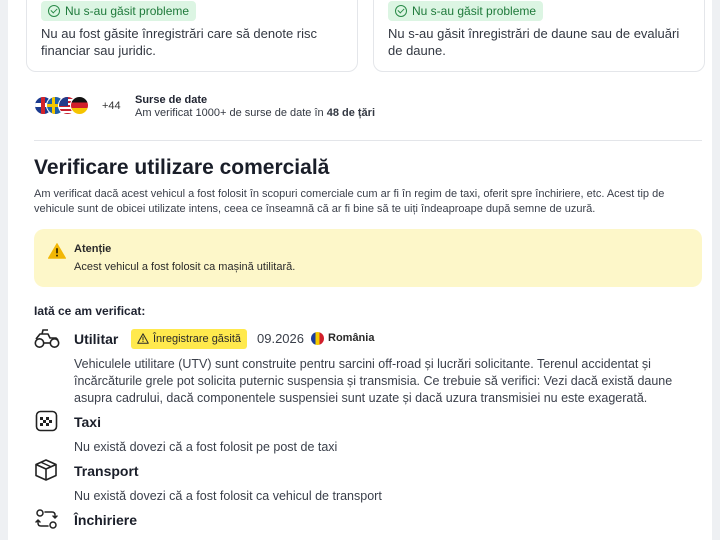 Image resolution: width=720 pixels, height=540 pixels. What do you see at coordinates (87, 422) in the screenshot?
I see `item-name-taxi: Taxi` at bounding box center [87, 422].